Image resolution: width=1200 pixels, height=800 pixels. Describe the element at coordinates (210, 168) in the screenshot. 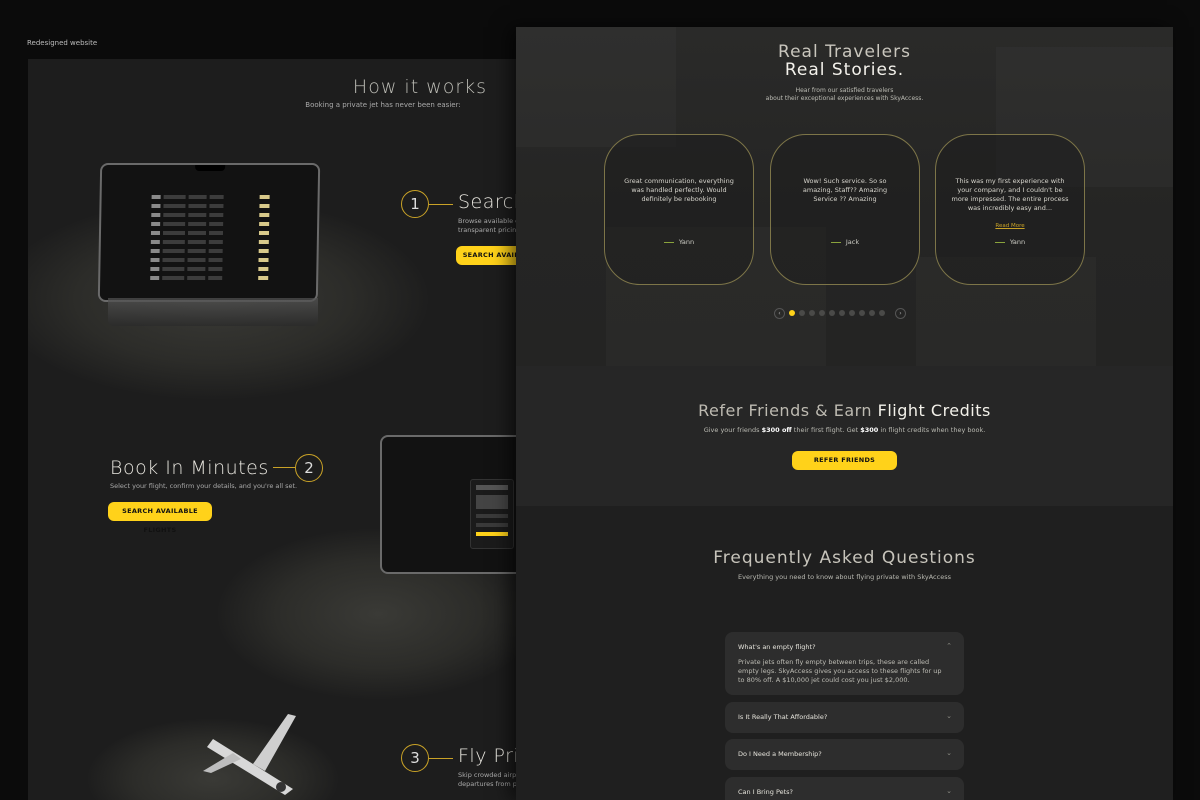

I see `laptop-notch` at that location.